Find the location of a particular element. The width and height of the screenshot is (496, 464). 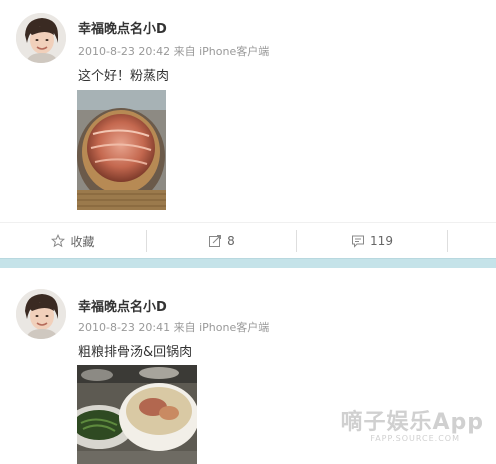

steamed-pork-photo is located at coordinates (121, 150).